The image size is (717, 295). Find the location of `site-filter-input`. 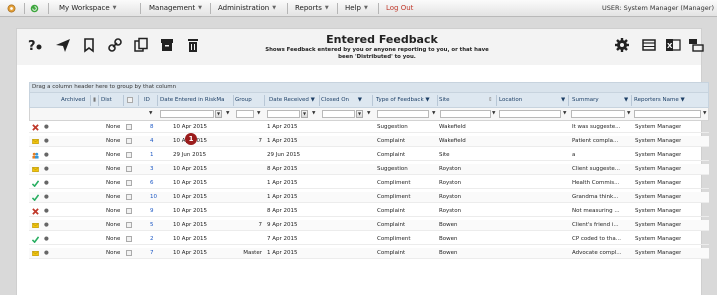

site-filter-input is located at coordinates (465, 114).